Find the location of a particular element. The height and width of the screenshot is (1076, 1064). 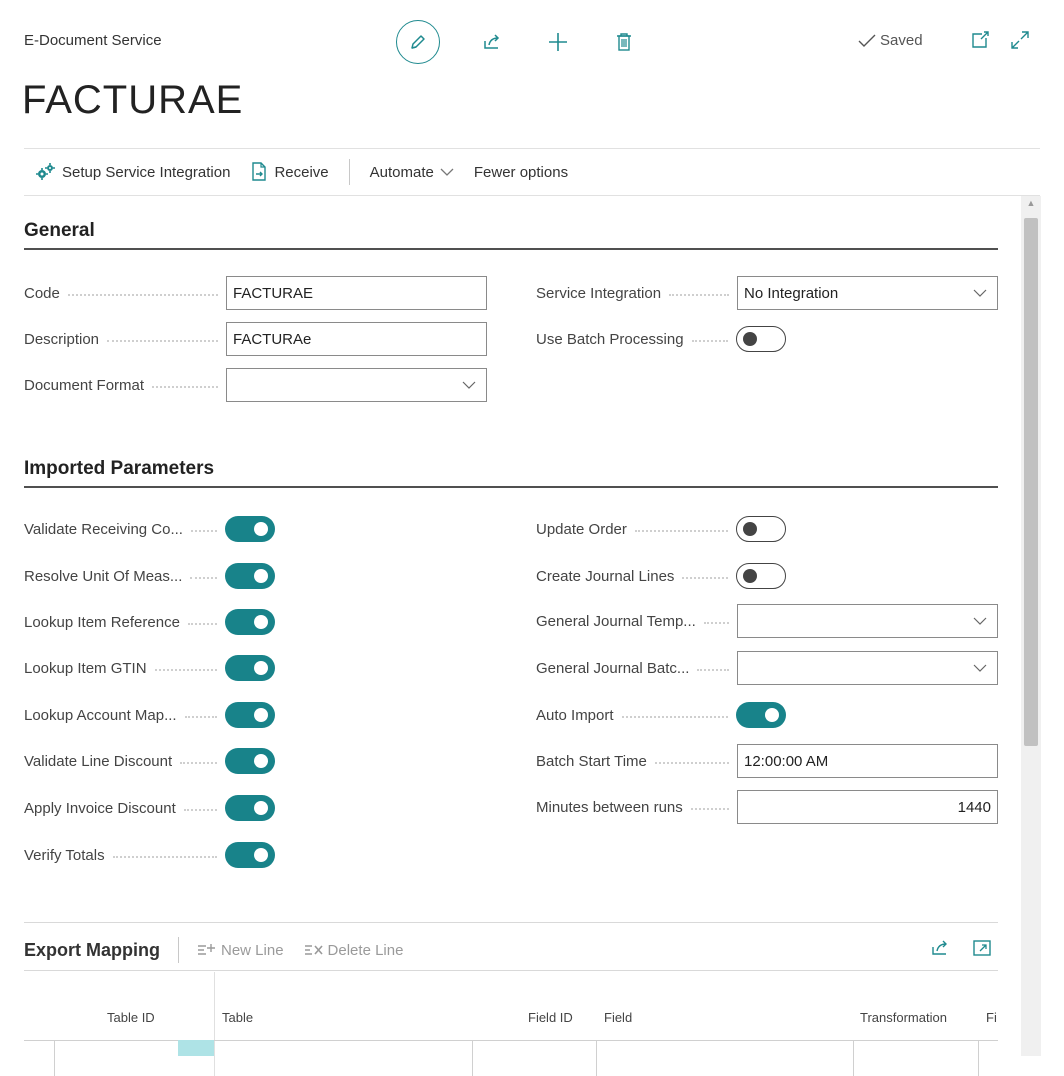

column-header-table-id: Table ID is located at coordinates (131, 1017).